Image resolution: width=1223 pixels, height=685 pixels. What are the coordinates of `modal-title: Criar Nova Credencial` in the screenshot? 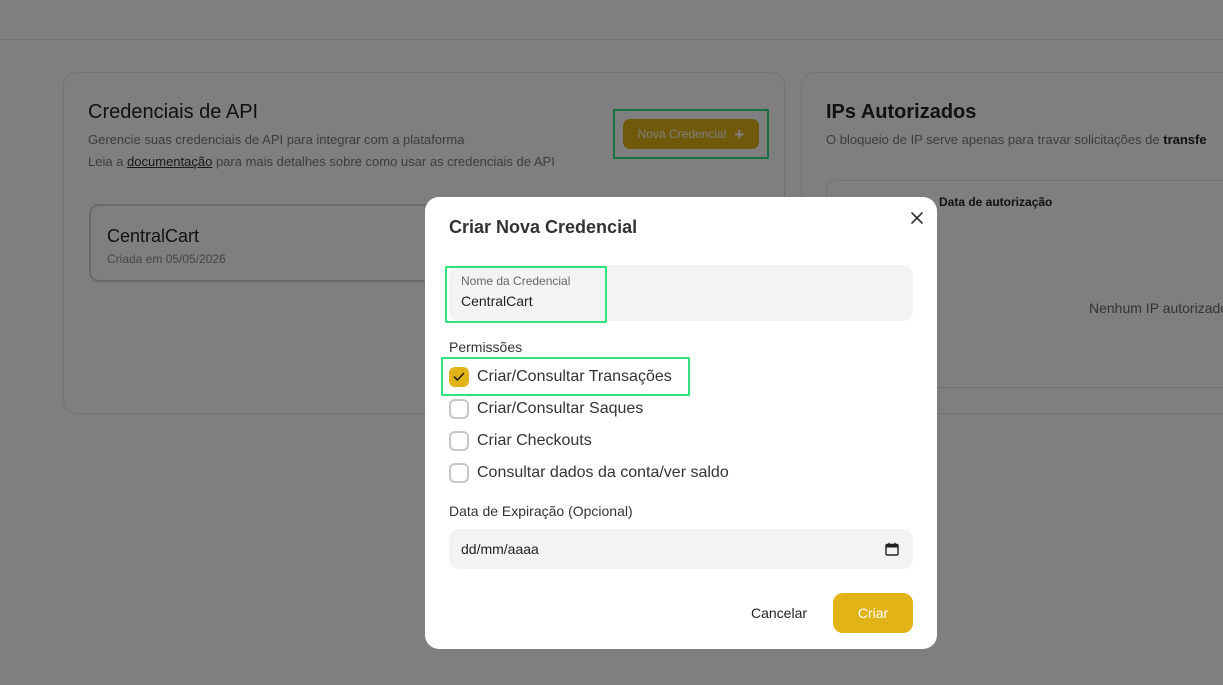 It's located at (543, 227).